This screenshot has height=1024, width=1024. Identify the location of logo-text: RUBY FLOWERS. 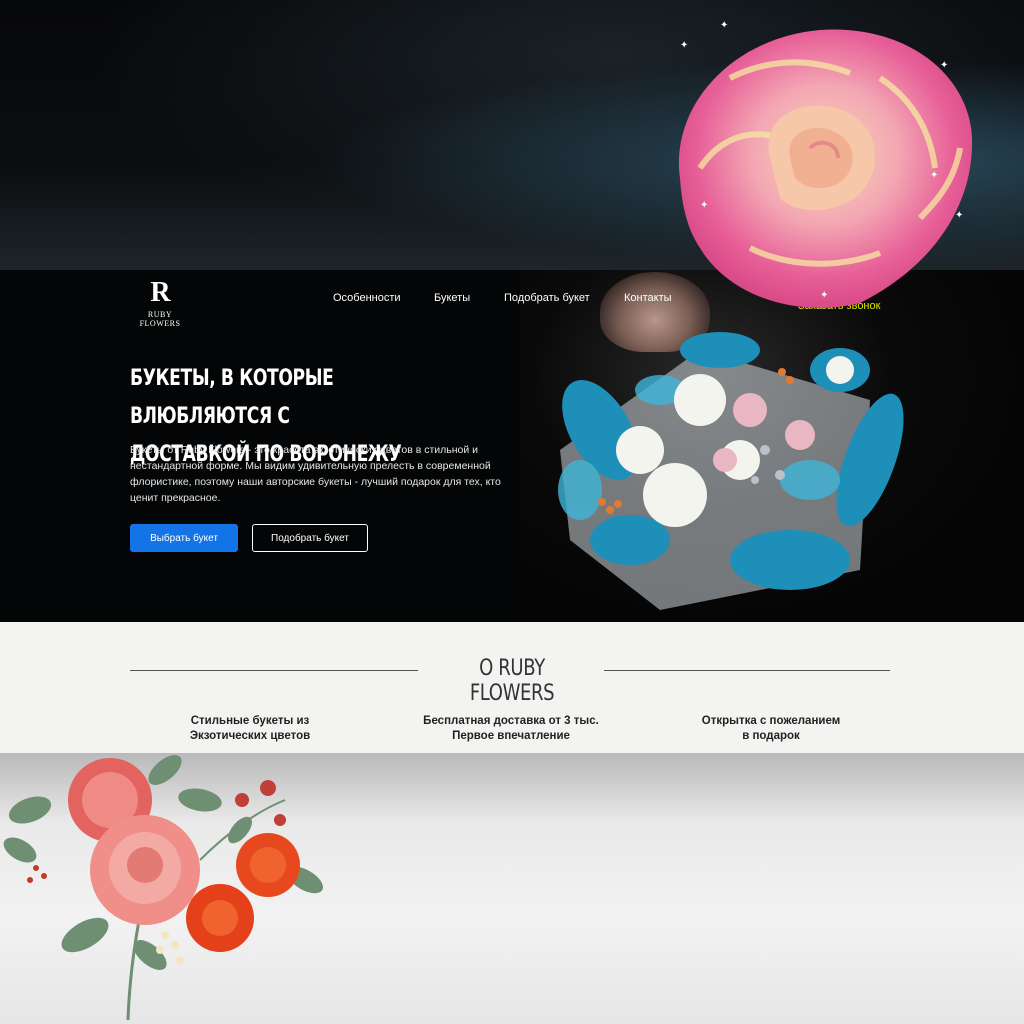
(160, 319).